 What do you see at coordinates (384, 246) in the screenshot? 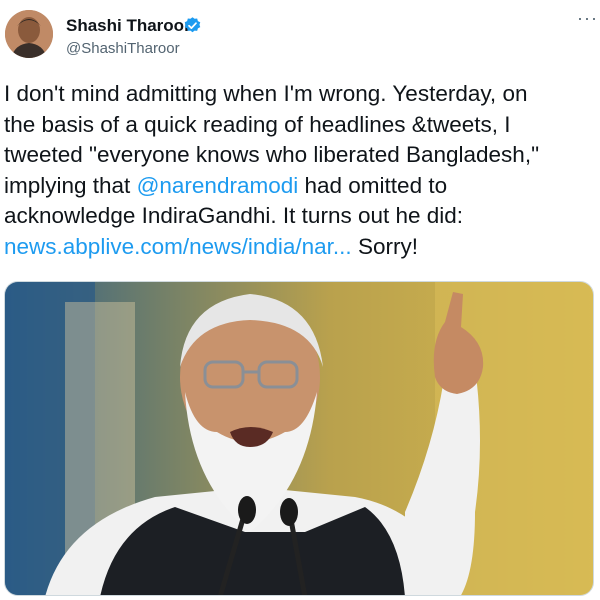
I see `text-segment: Sorry!` at bounding box center [384, 246].